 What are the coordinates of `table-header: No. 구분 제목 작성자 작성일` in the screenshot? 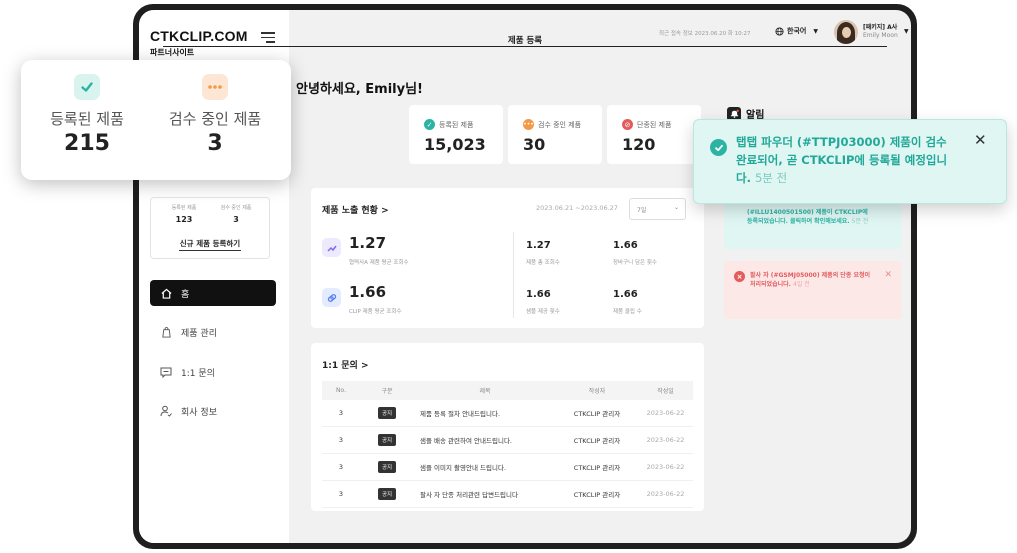 It's located at (507, 390).